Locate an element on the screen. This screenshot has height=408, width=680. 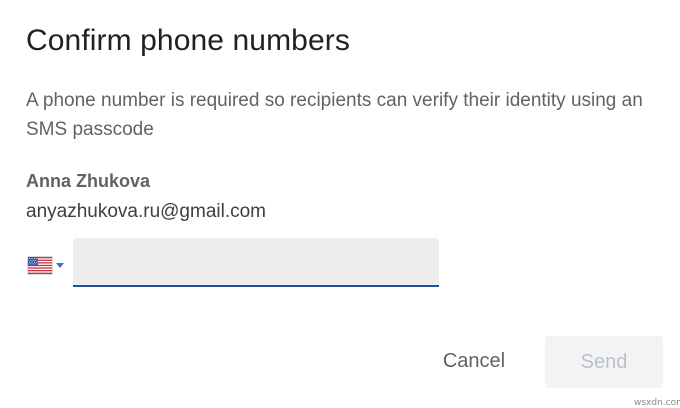
phone-number-input is located at coordinates (256, 261).